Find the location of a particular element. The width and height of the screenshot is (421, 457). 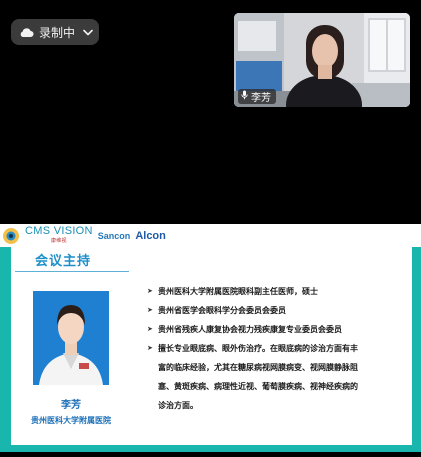

recording-label: 录制中 is located at coordinates (57, 32).